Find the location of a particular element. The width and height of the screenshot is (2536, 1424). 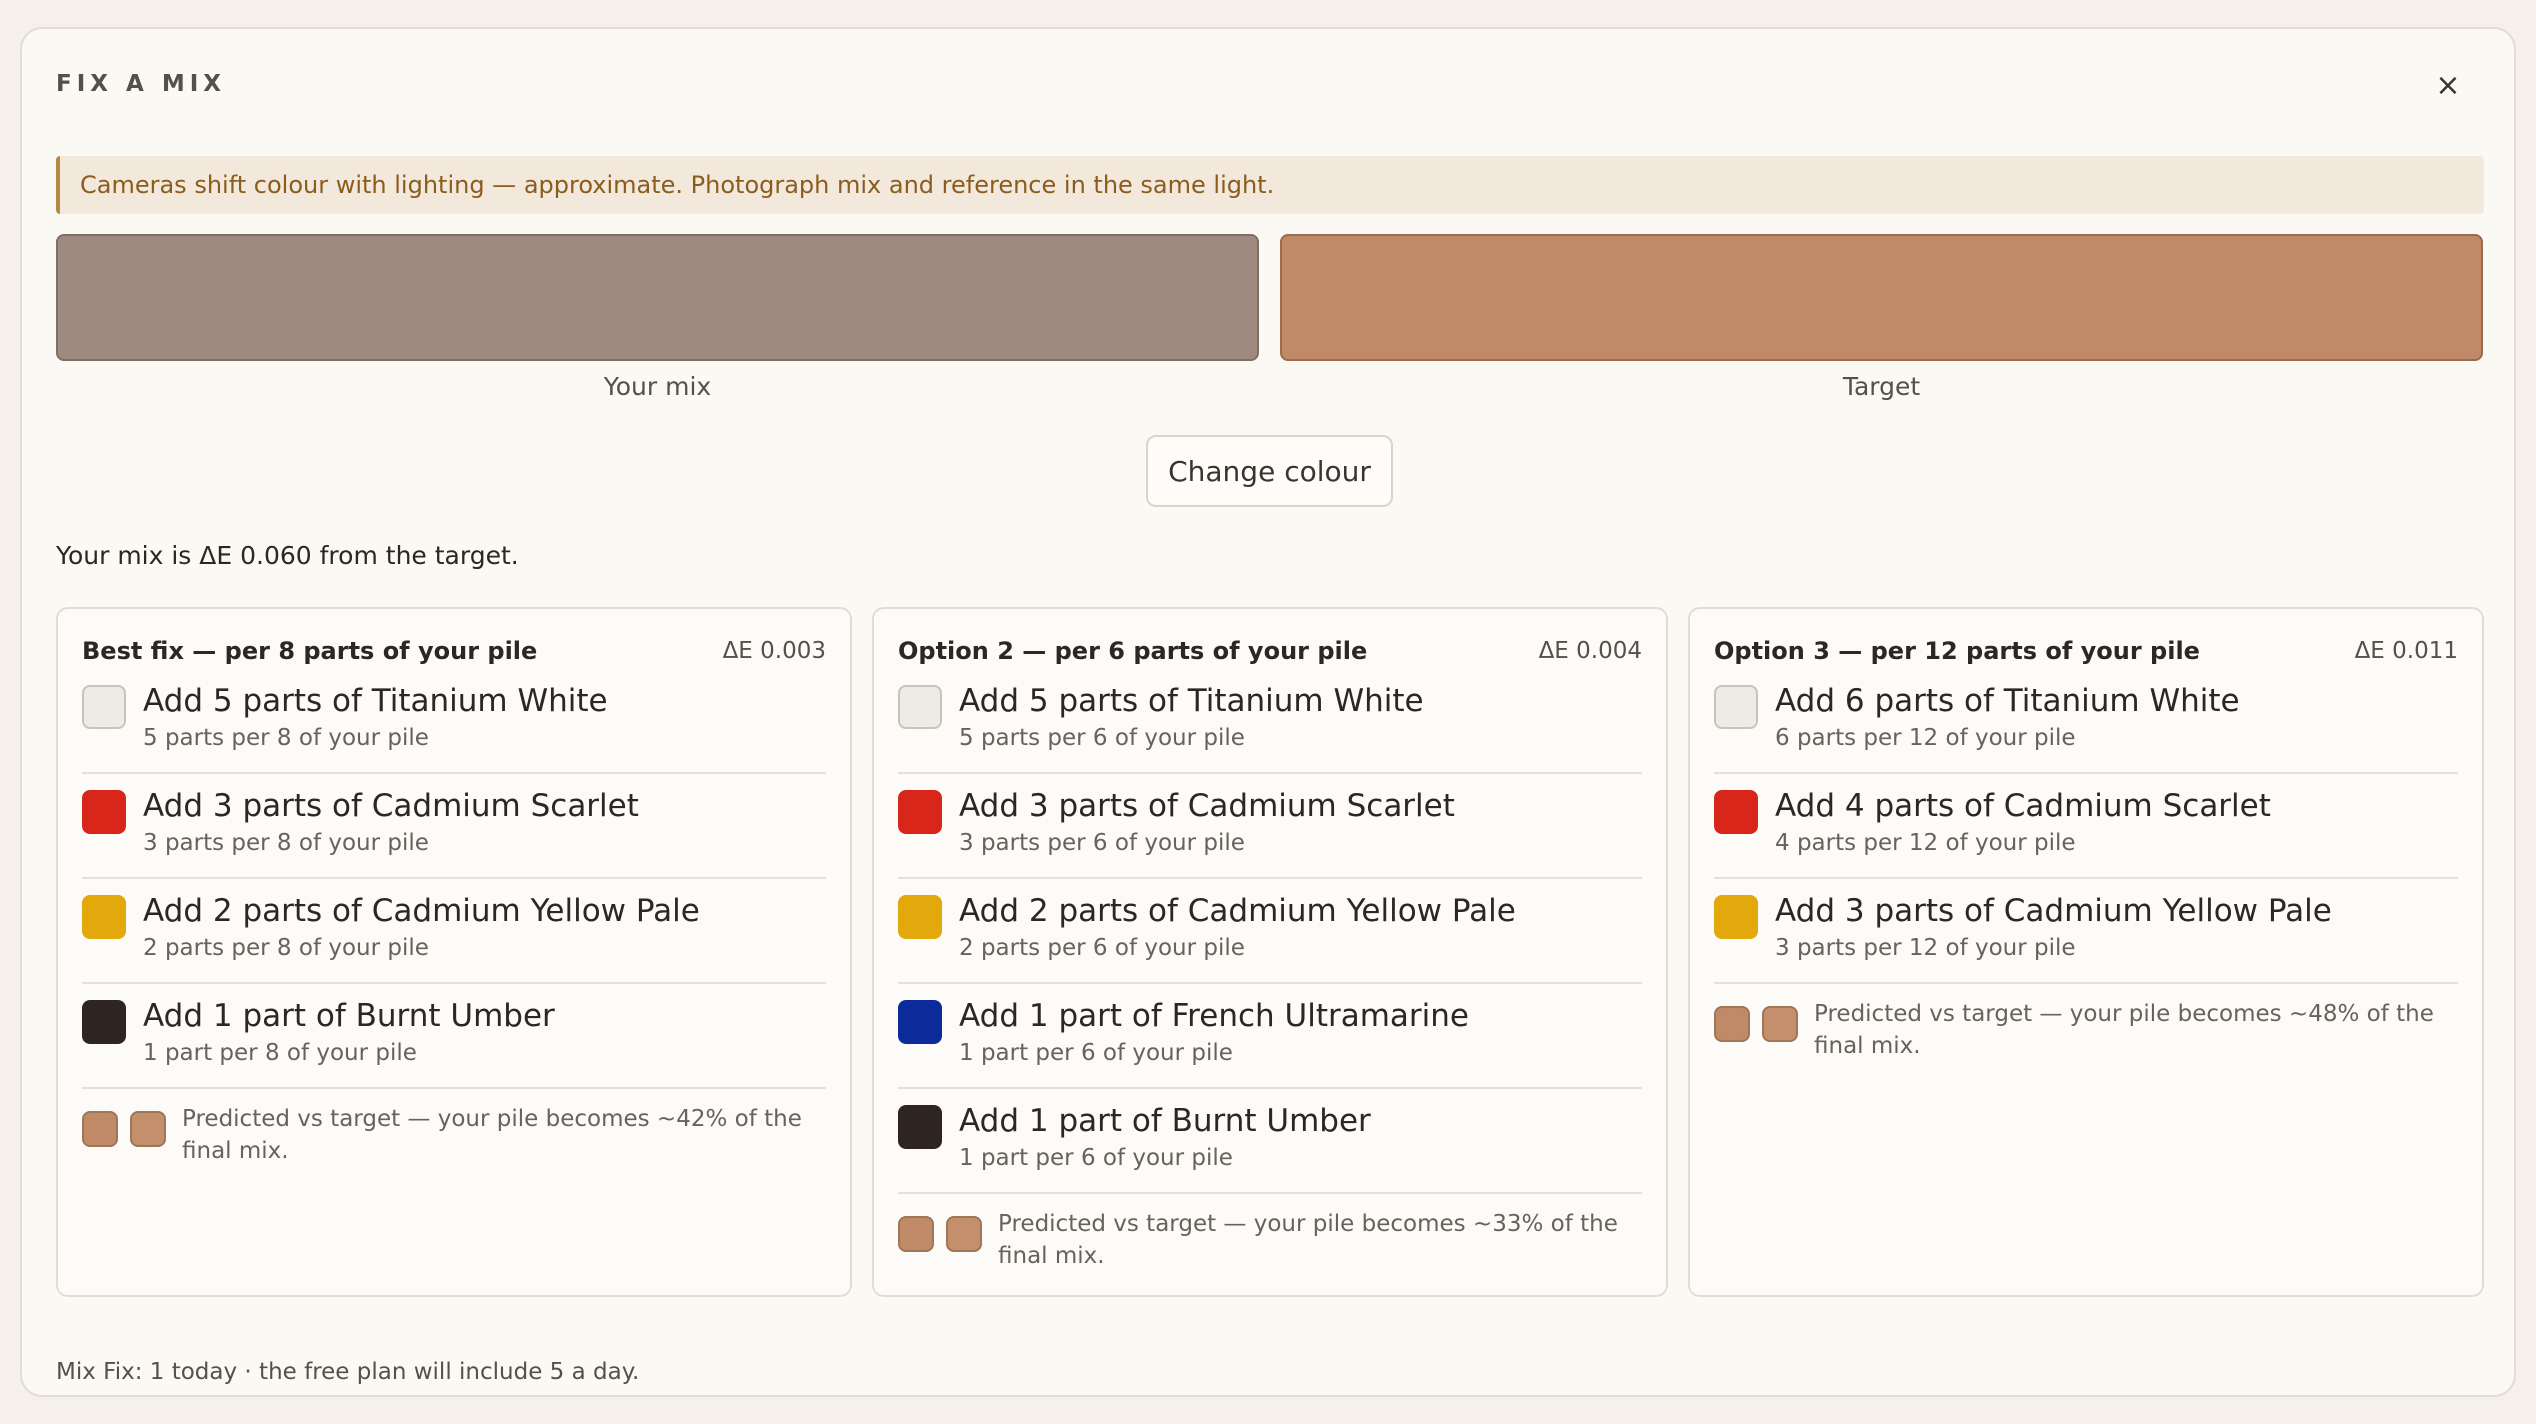

step-ratio: 5 parts per 6 of your pile is located at coordinates (1102, 738).